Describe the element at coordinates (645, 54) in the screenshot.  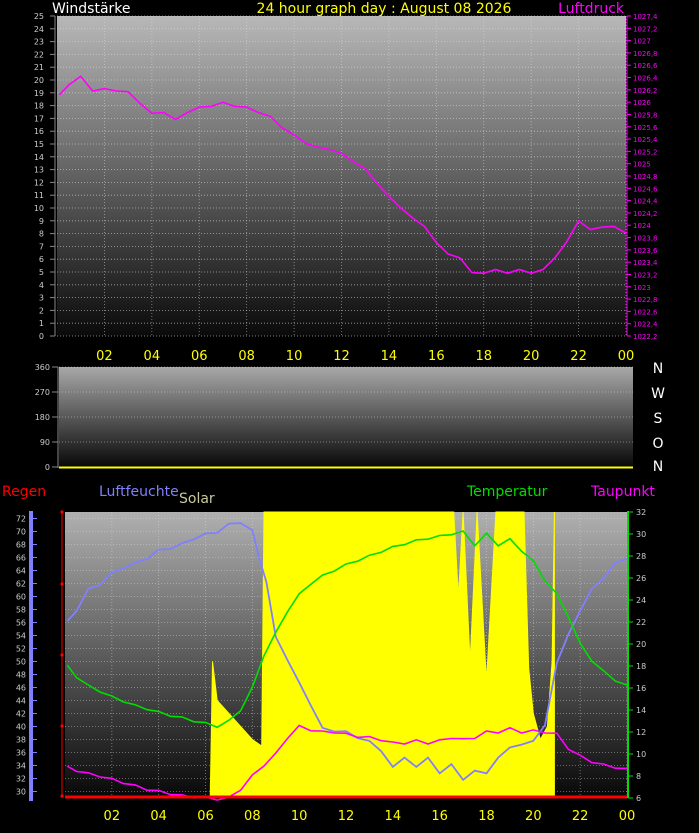
I see `pressure-tick-label: 1026,8` at that location.